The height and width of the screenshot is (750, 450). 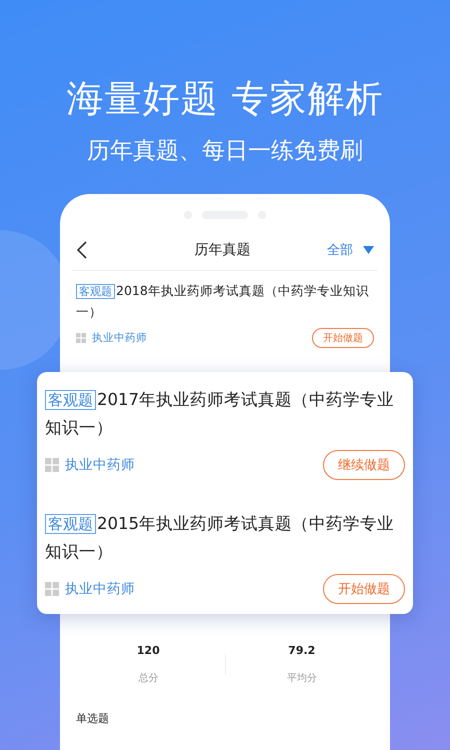 I want to click on exam-title: 客观题 2017年执业药师考试真题（中药学专业知识一）, so click(x=225, y=414).